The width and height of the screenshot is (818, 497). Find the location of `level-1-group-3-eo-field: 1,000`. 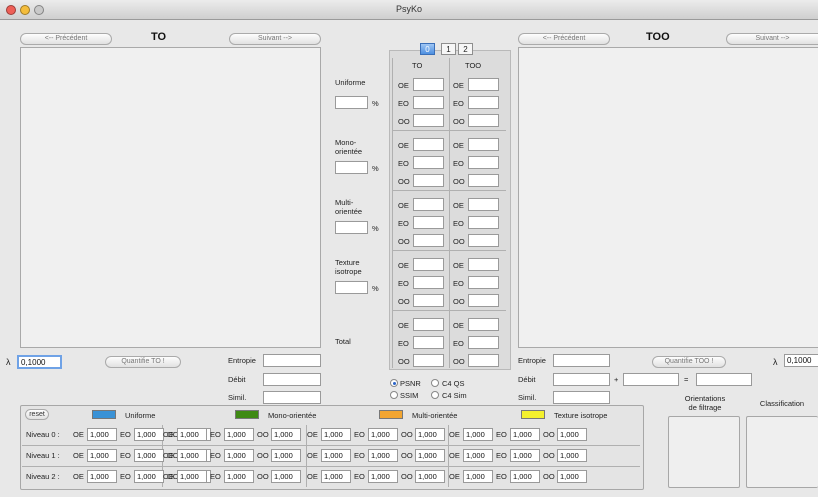

level-1-group-3-eo-field: 1,000 is located at coordinates (525, 455).